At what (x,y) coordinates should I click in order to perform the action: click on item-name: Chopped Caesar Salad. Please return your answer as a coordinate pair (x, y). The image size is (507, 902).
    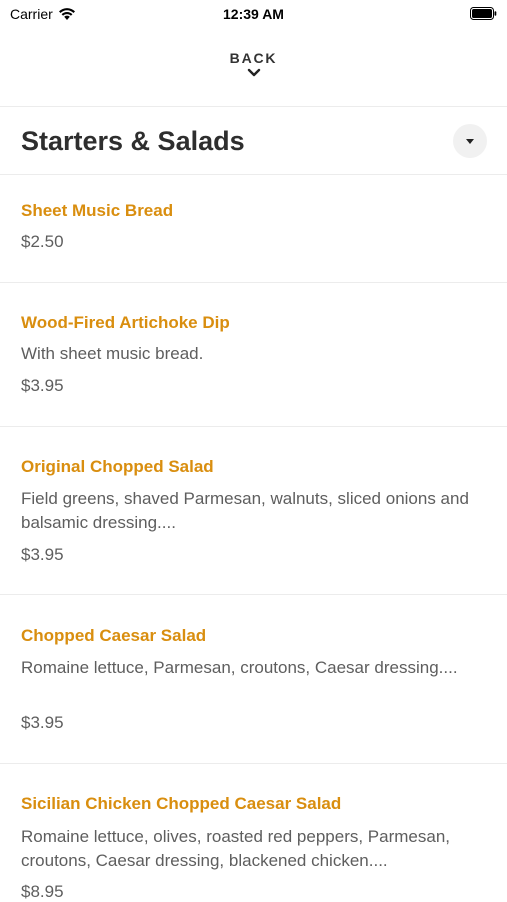
    Looking at the image, I should click on (114, 635).